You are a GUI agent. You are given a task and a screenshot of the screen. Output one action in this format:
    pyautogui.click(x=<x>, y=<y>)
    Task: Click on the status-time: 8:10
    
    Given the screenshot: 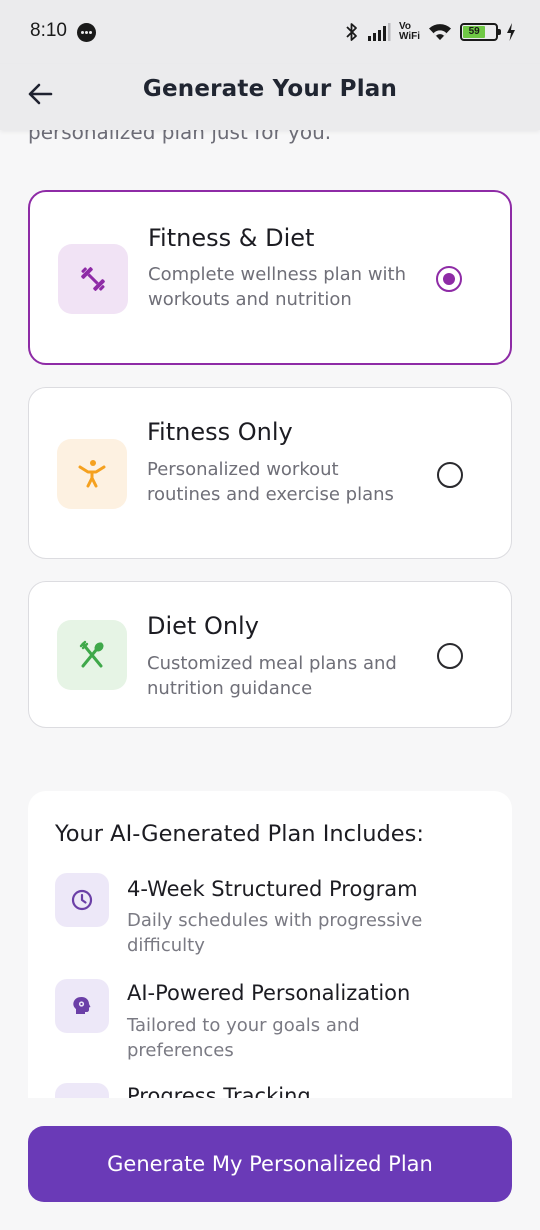 What is the action you would take?
    pyautogui.click(x=48, y=30)
    